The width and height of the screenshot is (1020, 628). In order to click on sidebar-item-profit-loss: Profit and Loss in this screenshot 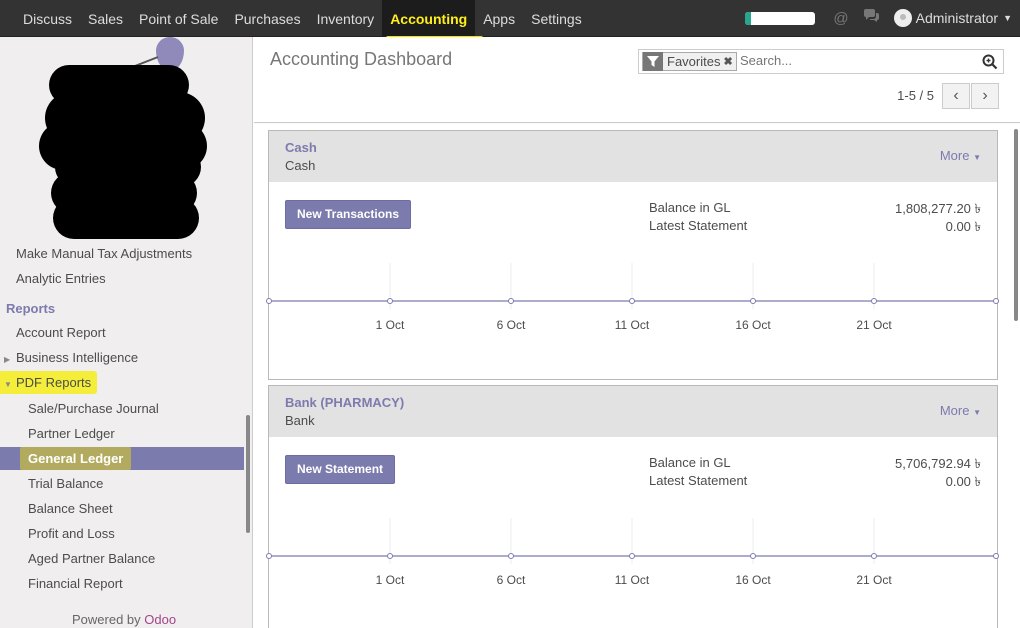, I will do `click(71, 533)`.